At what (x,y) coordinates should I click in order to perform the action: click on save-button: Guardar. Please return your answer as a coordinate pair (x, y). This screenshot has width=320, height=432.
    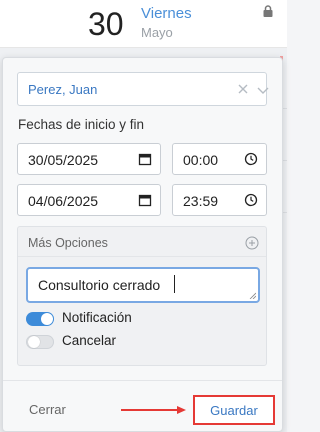
    Looking at the image, I should click on (234, 410).